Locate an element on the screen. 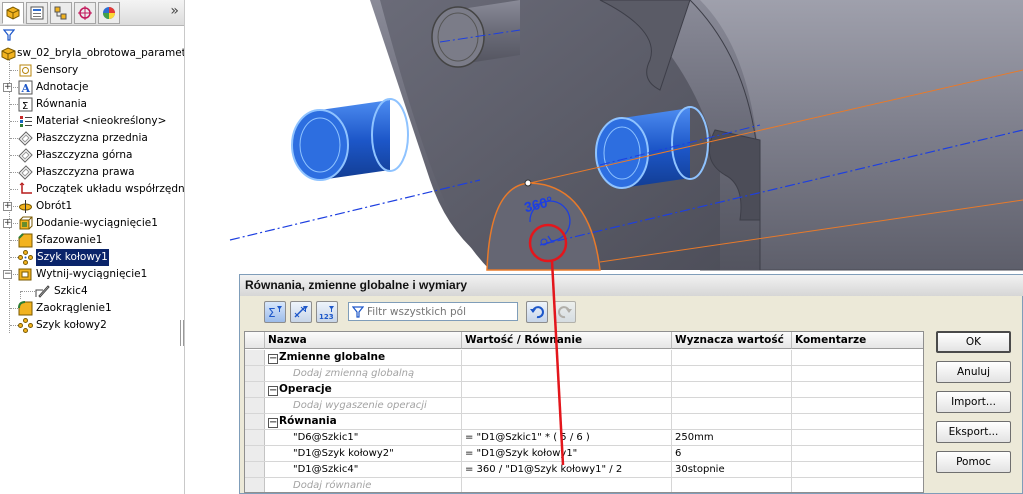  equations-icon: Σ is located at coordinates (25, 104).